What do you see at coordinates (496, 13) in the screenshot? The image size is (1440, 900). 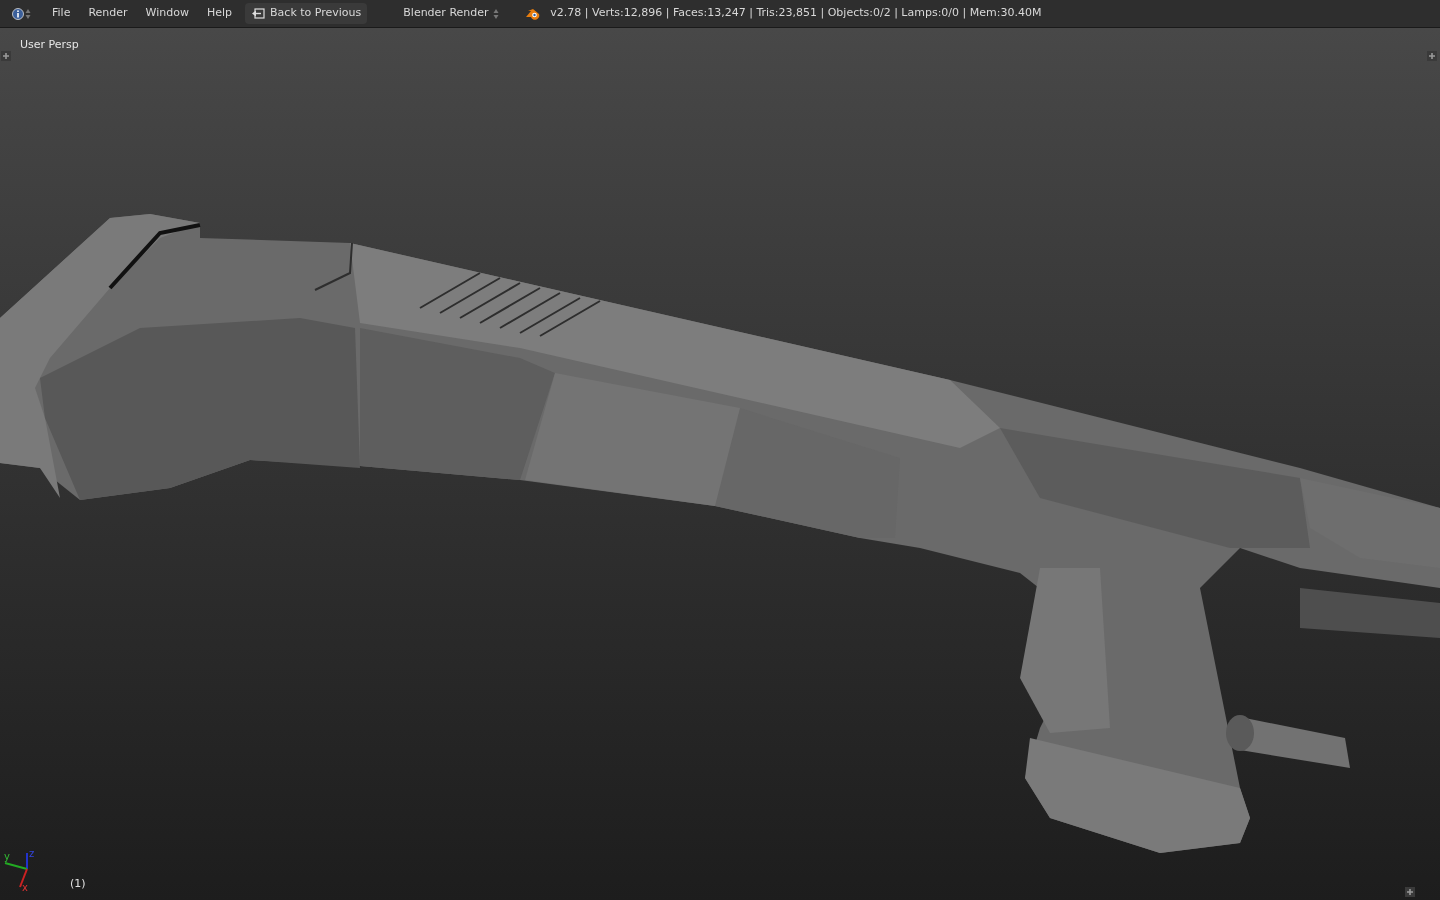 I see `up-down-icon` at bounding box center [496, 13].